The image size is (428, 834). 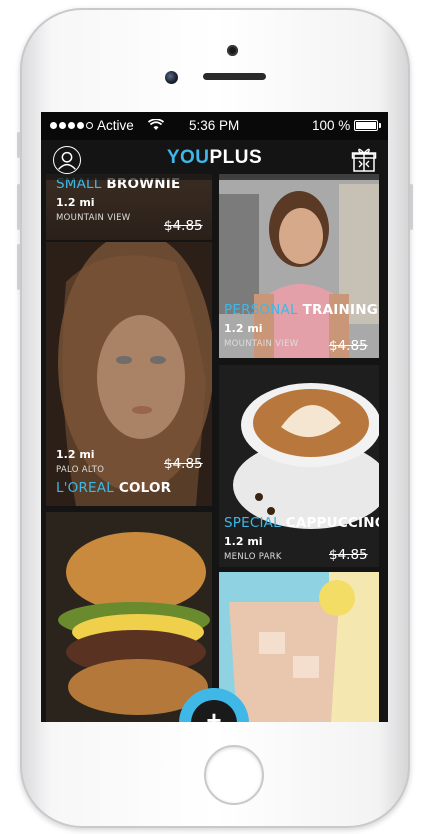 I want to click on signal-strength-icon, so click(x=71, y=125).